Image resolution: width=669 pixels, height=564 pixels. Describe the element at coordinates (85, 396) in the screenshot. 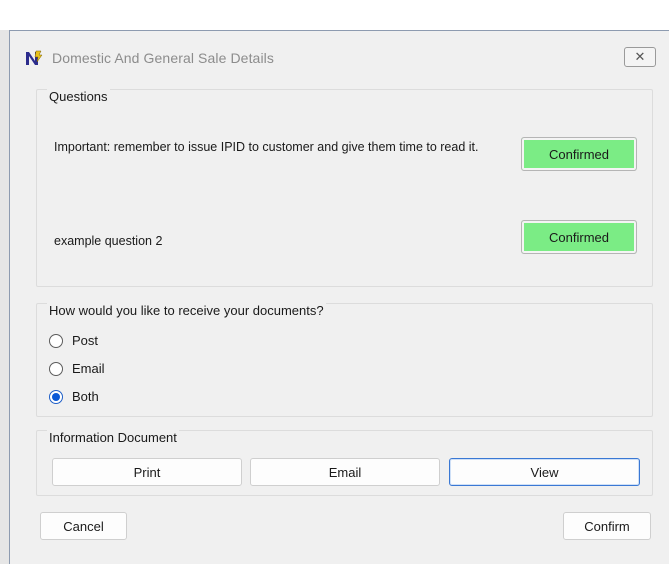

I see `both-option-label: Both` at that location.